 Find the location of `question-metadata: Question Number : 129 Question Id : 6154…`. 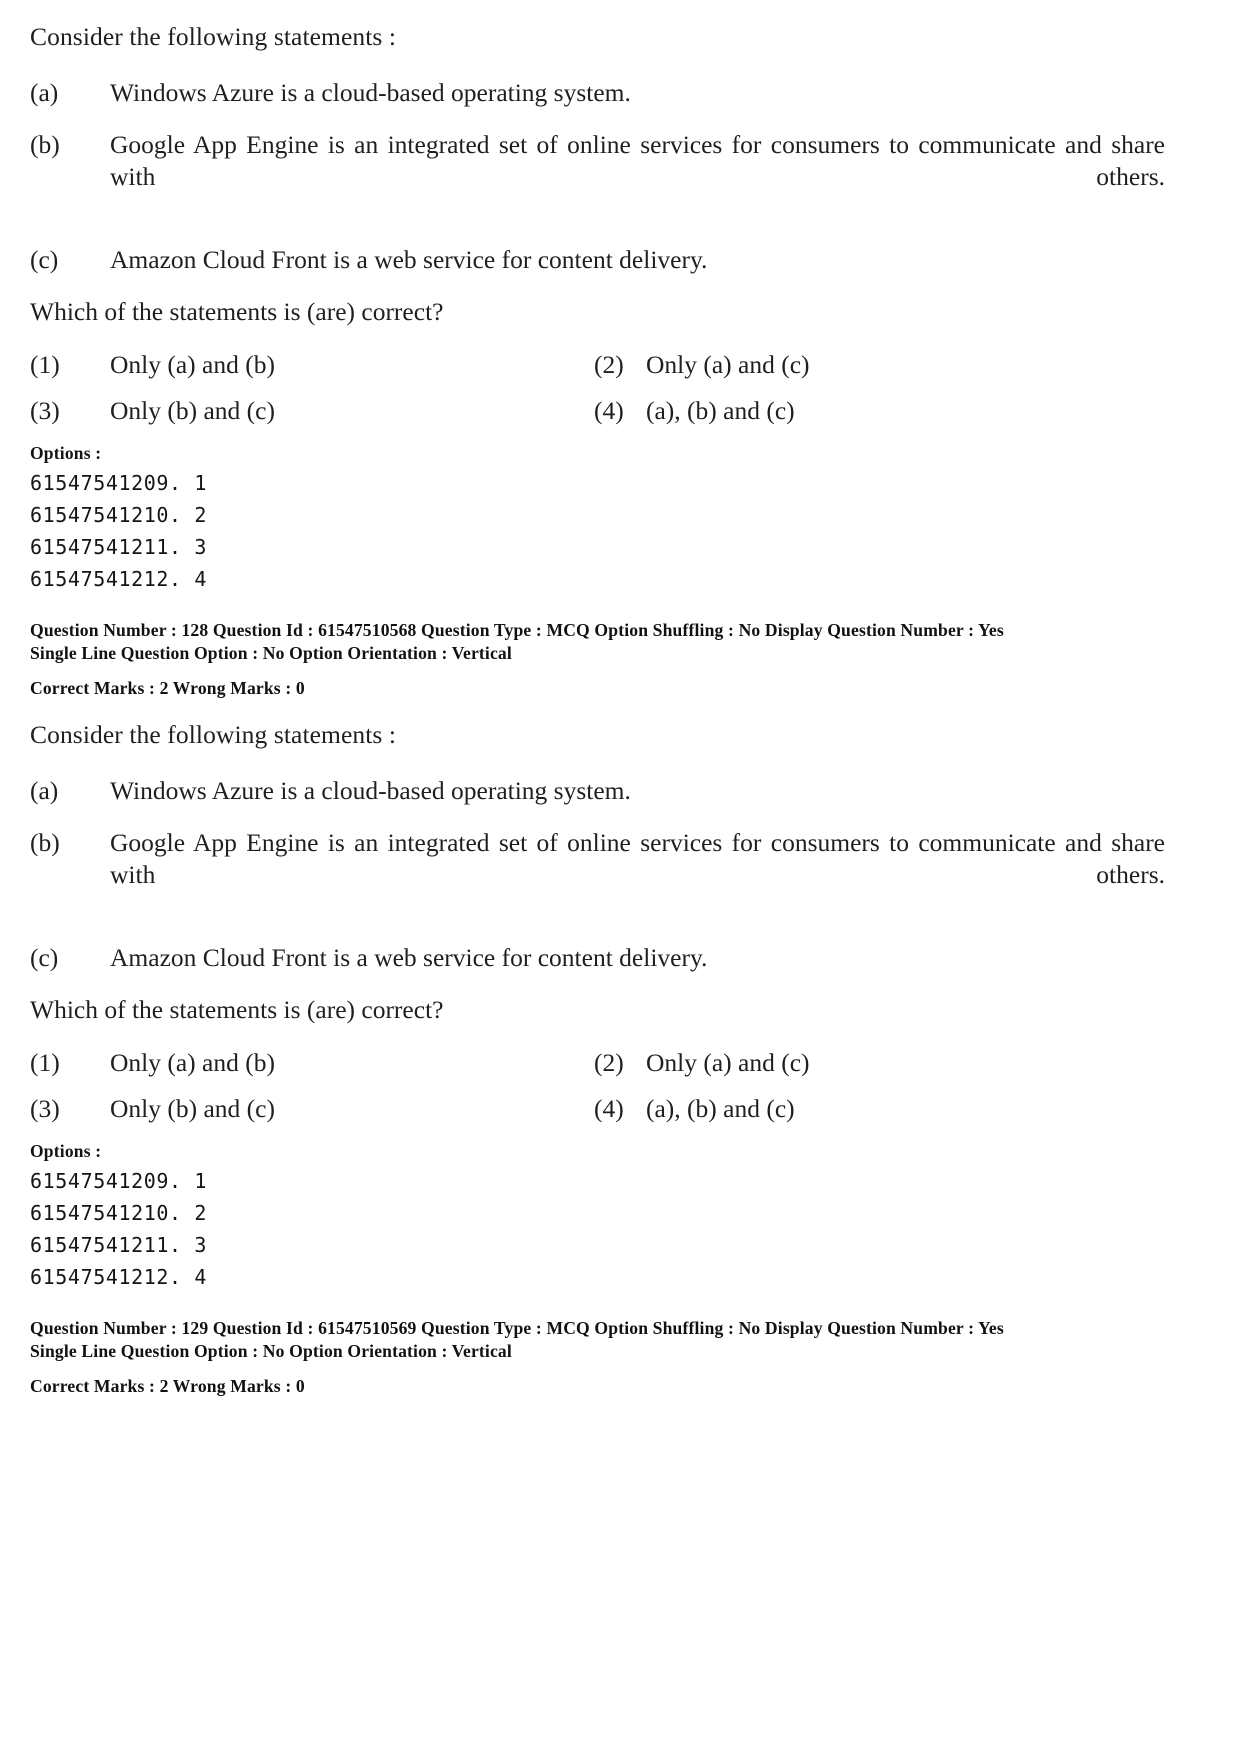

question-metadata: Question Number : 129 Question Id : 6154… is located at coordinates (620, 1357).